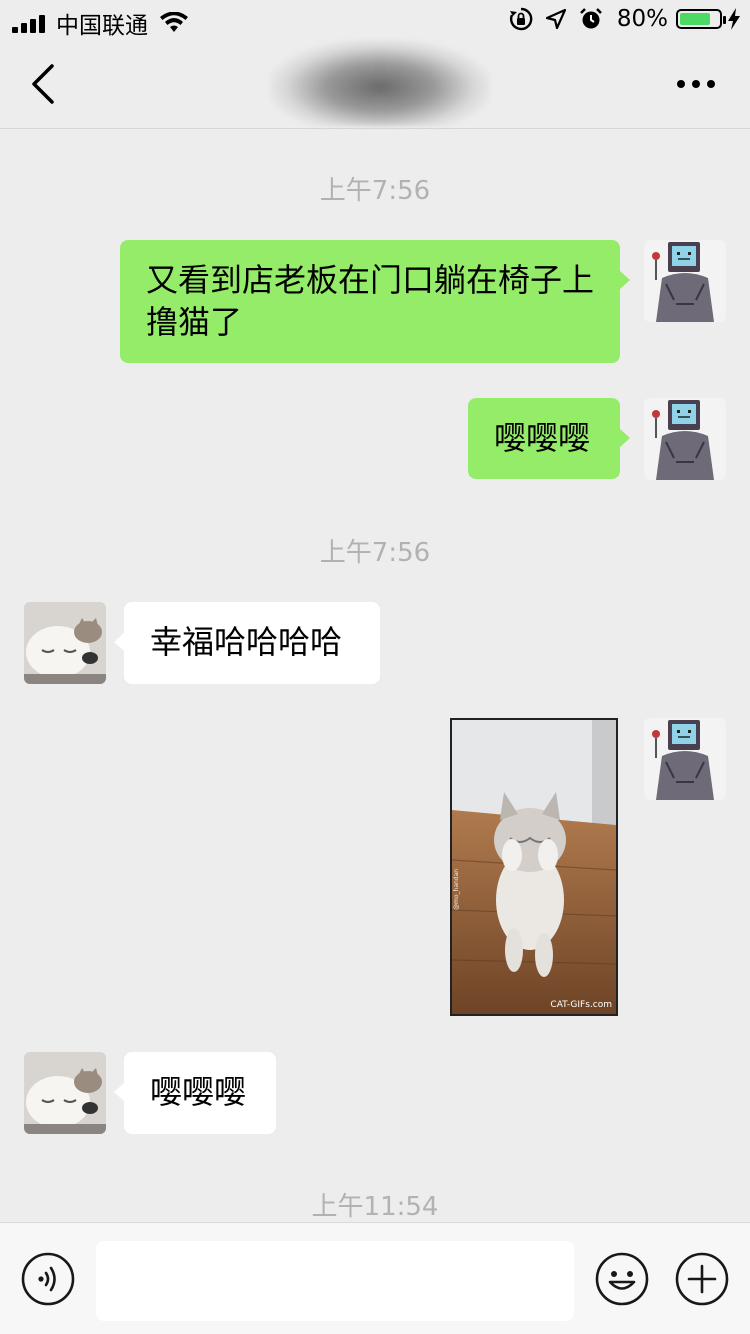 The image size is (750, 1334). What do you see at coordinates (44, 84) in the screenshot?
I see `chevron-left-icon` at bounding box center [44, 84].